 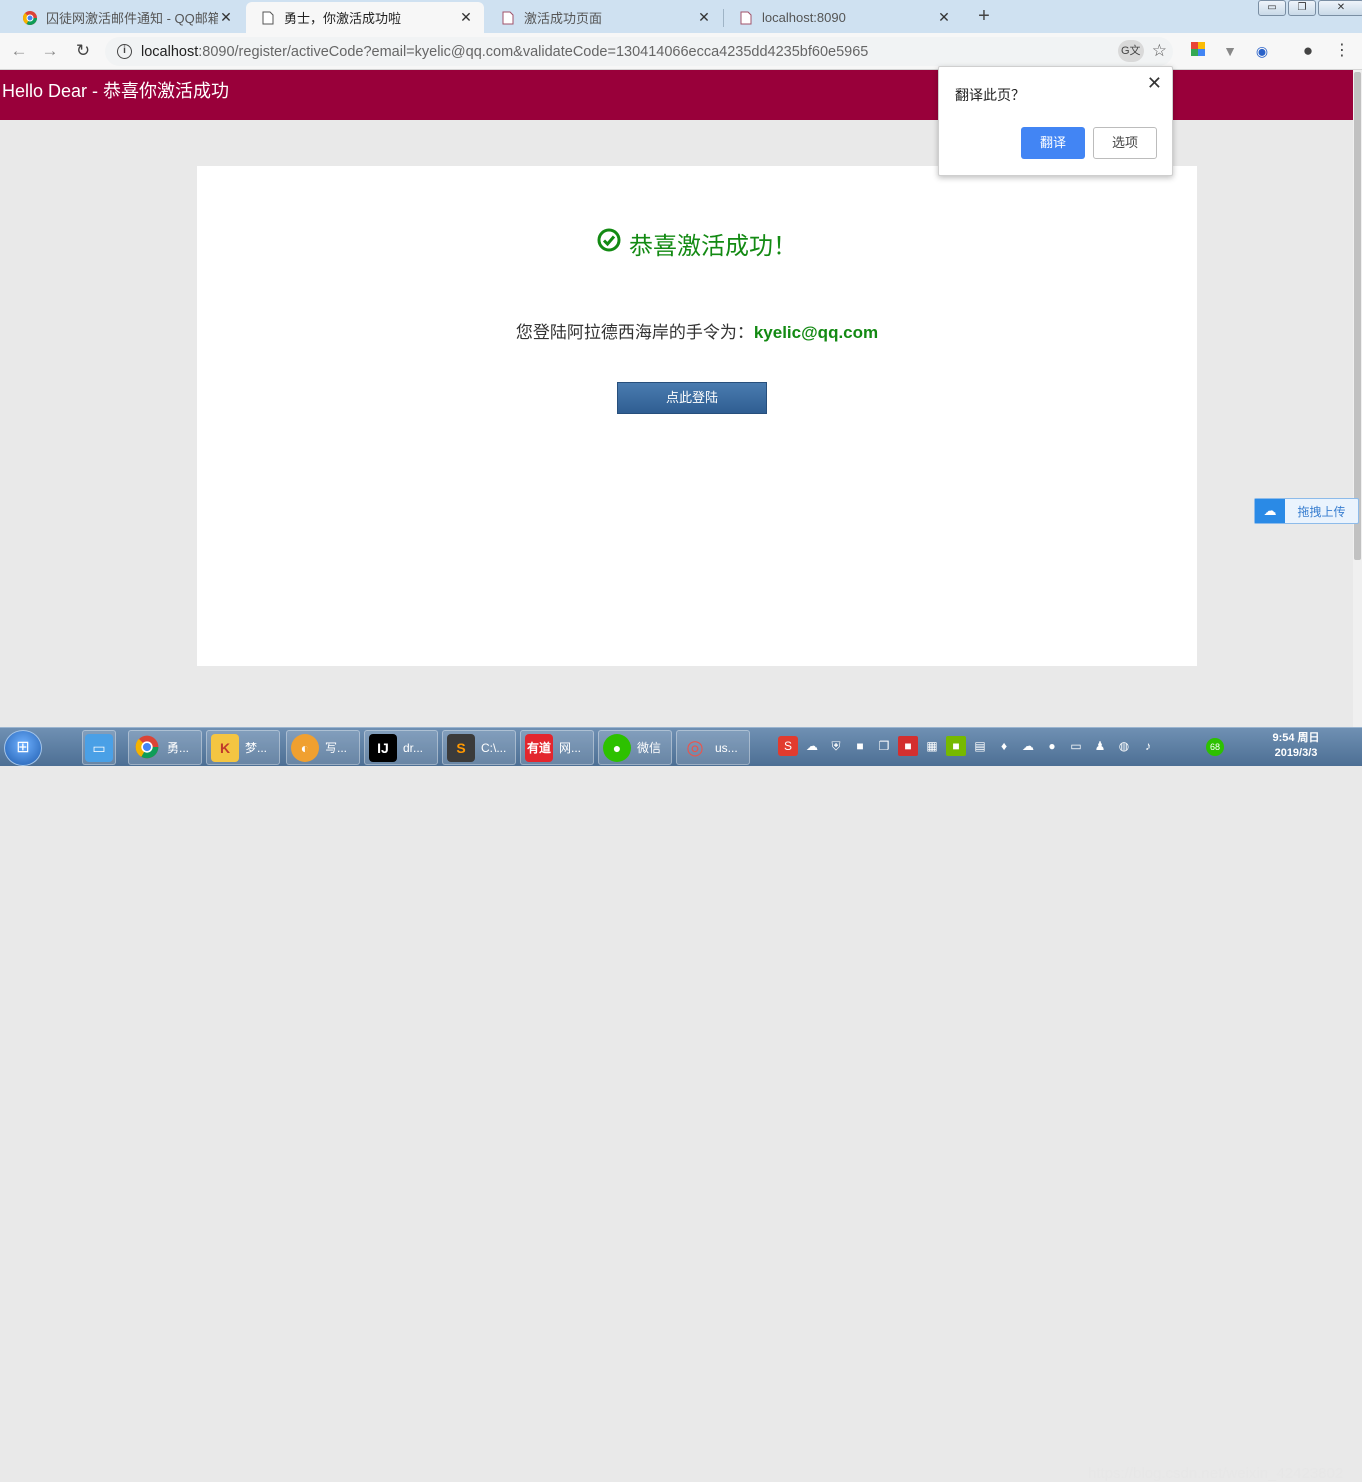 What do you see at coordinates (1321, 511) in the screenshot?
I see `upload-label: 拖拽上传` at bounding box center [1321, 511].